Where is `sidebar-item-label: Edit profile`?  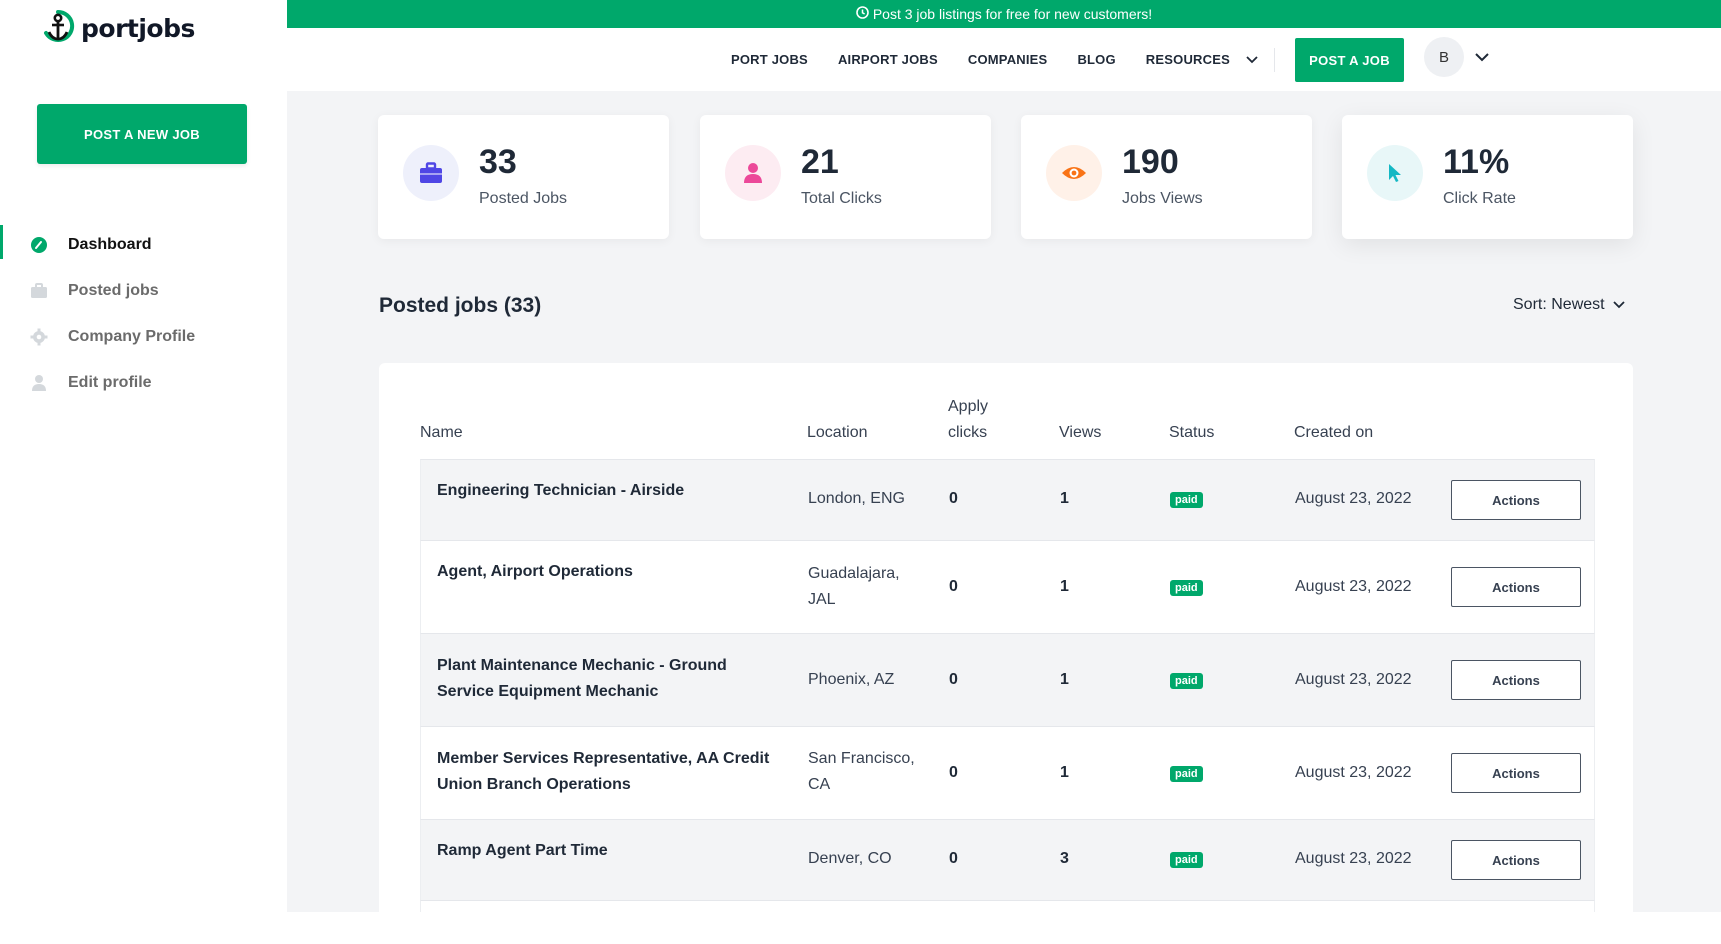 sidebar-item-label: Edit profile is located at coordinates (110, 382).